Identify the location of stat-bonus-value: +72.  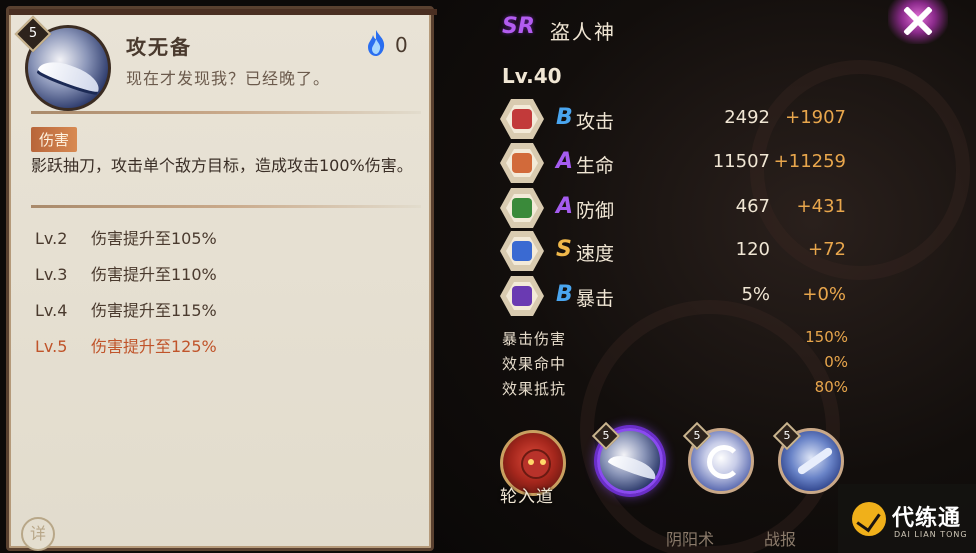
(827, 249).